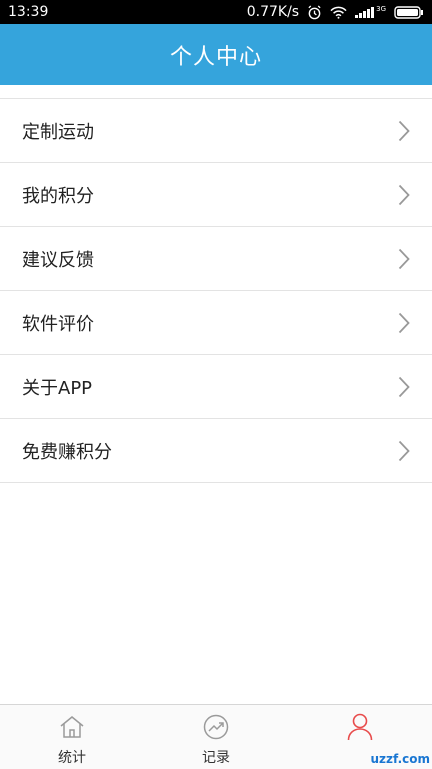 Image resolution: width=432 pixels, height=769 pixels. Describe the element at coordinates (216, 195) in the screenshot. I see `menu-item-my-points: 我的积分` at that location.